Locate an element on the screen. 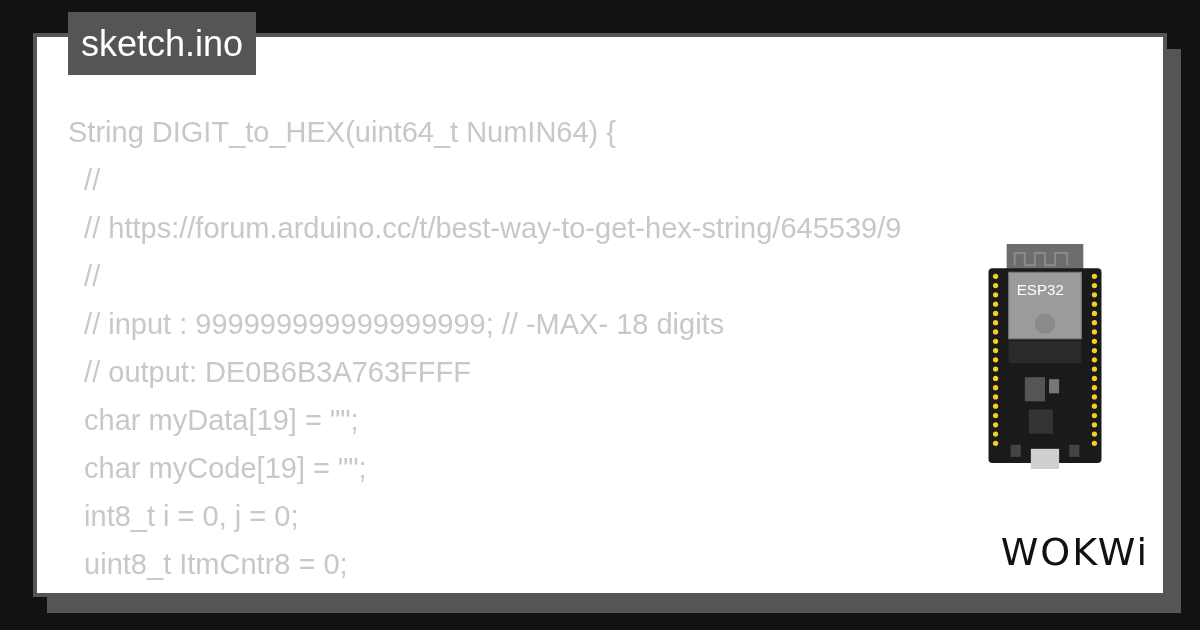 This screenshot has width=1200, height=630. chip-label: ESP32 is located at coordinates (1040, 290).